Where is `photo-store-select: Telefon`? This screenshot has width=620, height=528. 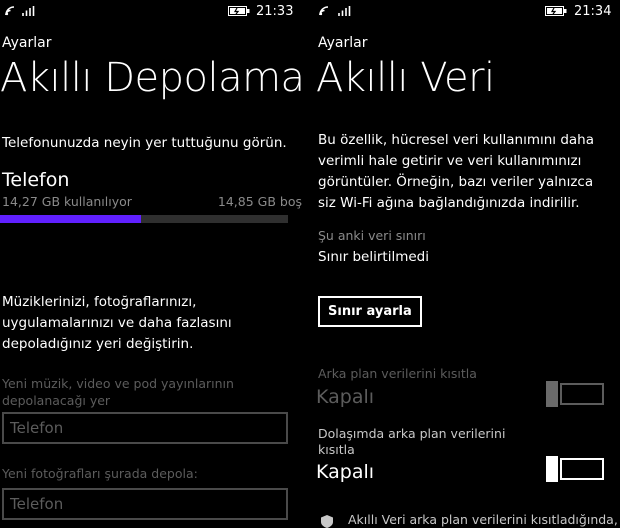 photo-store-select: Telefon is located at coordinates (145, 504).